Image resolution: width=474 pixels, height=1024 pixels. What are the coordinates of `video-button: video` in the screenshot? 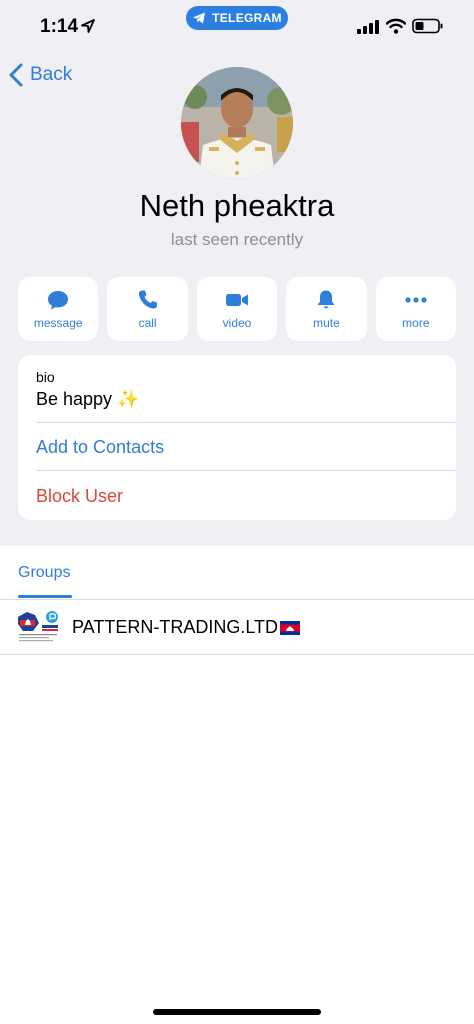 It's located at (237, 309).